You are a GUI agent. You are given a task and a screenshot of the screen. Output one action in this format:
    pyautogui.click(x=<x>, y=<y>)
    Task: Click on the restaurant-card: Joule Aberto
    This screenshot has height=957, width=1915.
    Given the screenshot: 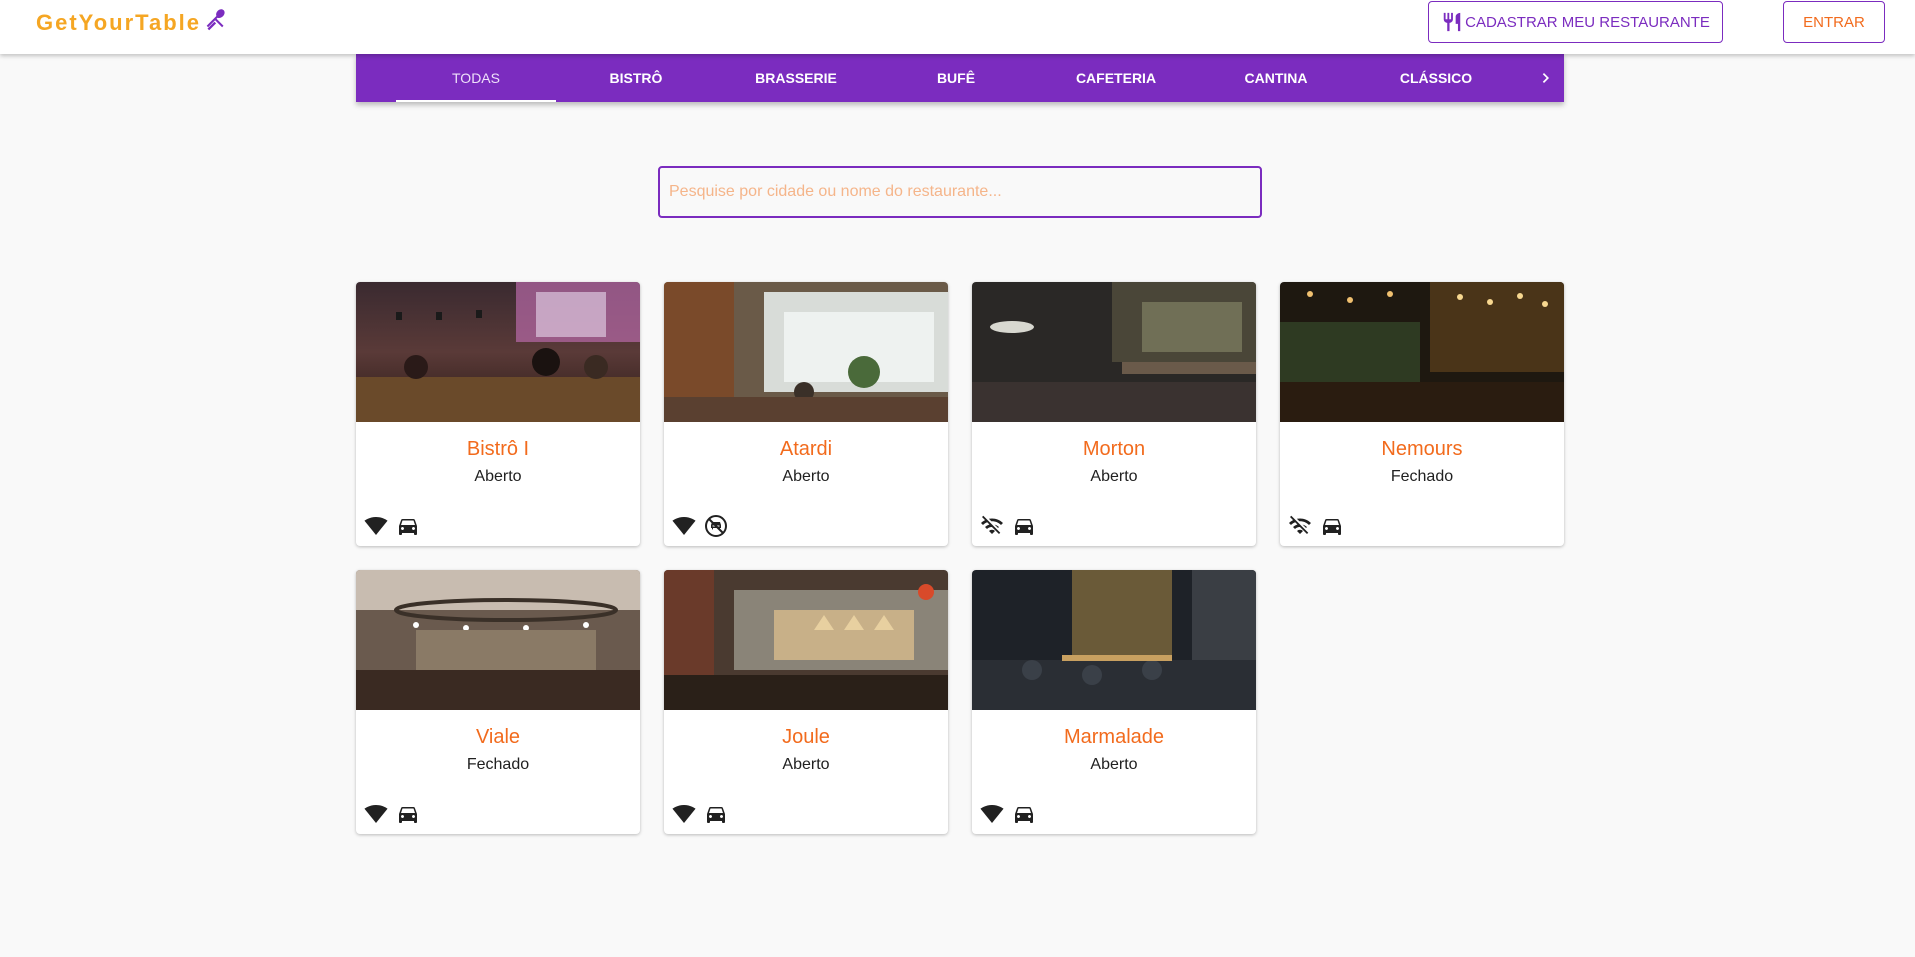 What is the action you would take?
    pyautogui.click(x=806, y=702)
    